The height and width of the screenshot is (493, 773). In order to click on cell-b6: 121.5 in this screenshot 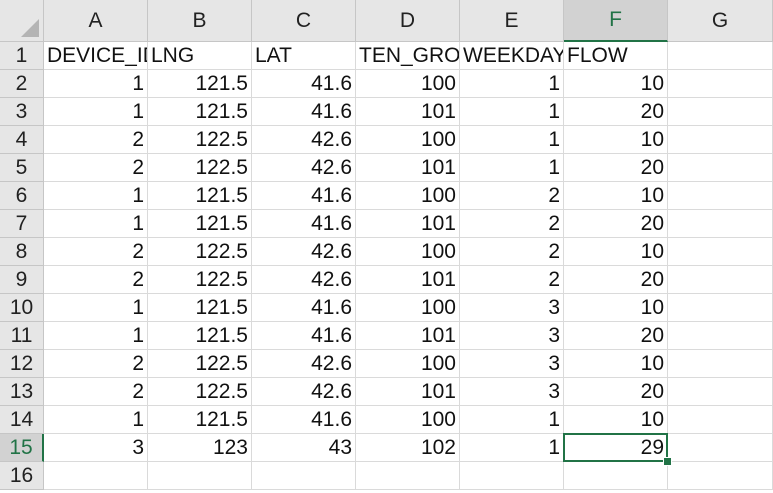, I will do `click(200, 196)`.